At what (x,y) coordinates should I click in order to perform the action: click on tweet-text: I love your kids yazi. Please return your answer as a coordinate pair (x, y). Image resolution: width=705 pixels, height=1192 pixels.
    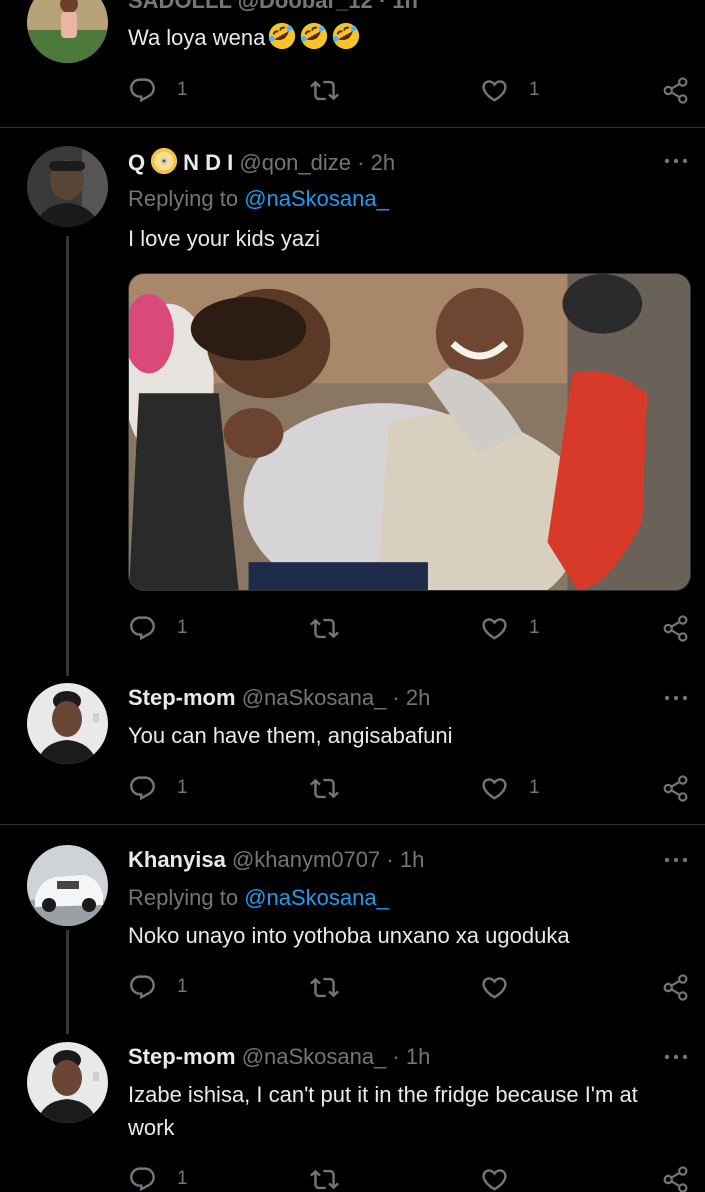
    Looking at the image, I should click on (224, 238).